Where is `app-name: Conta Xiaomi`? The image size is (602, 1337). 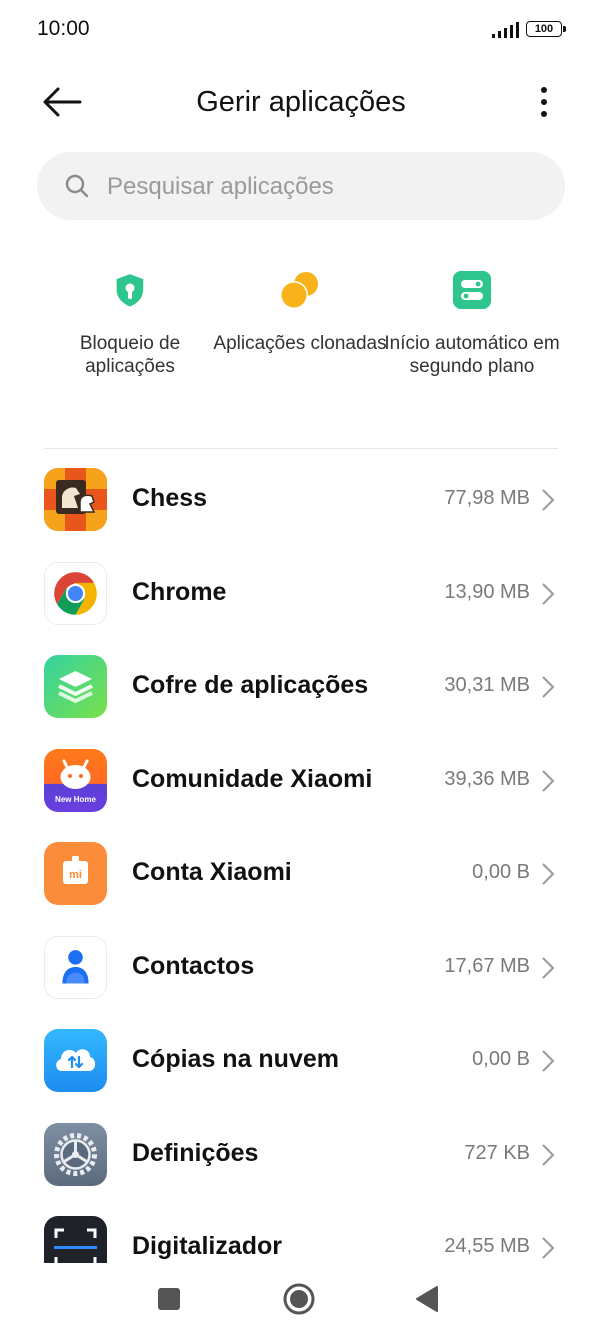
app-name: Conta Xiaomi is located at coordinates (212, 872).